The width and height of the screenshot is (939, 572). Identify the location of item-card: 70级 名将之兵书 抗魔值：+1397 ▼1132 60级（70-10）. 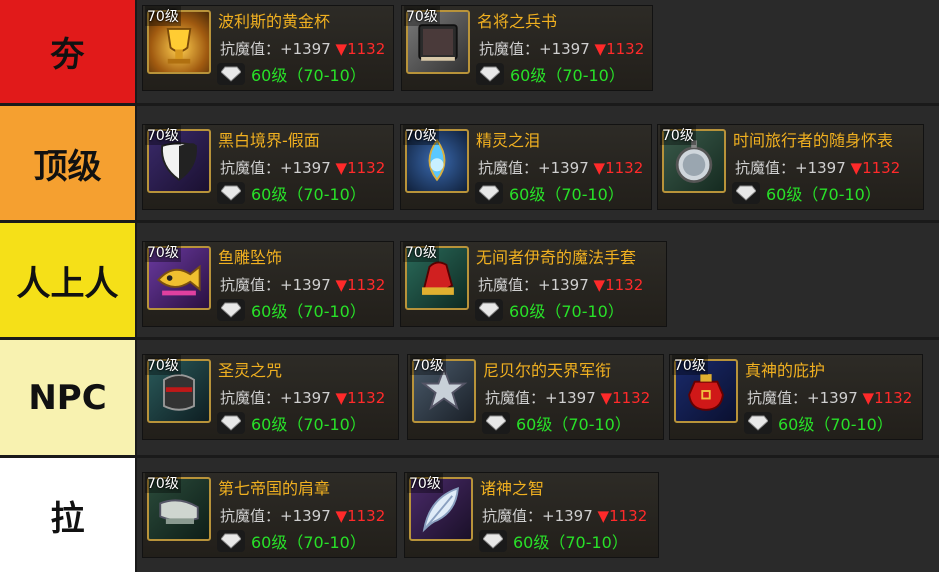
(527, 48).